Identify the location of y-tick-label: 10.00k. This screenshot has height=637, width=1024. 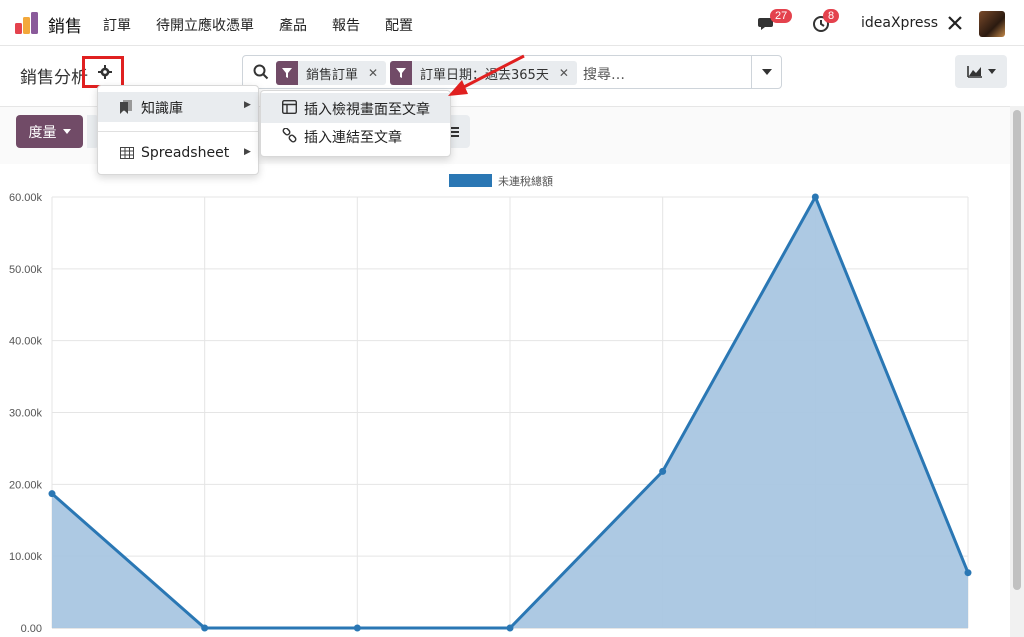
(26, 557).